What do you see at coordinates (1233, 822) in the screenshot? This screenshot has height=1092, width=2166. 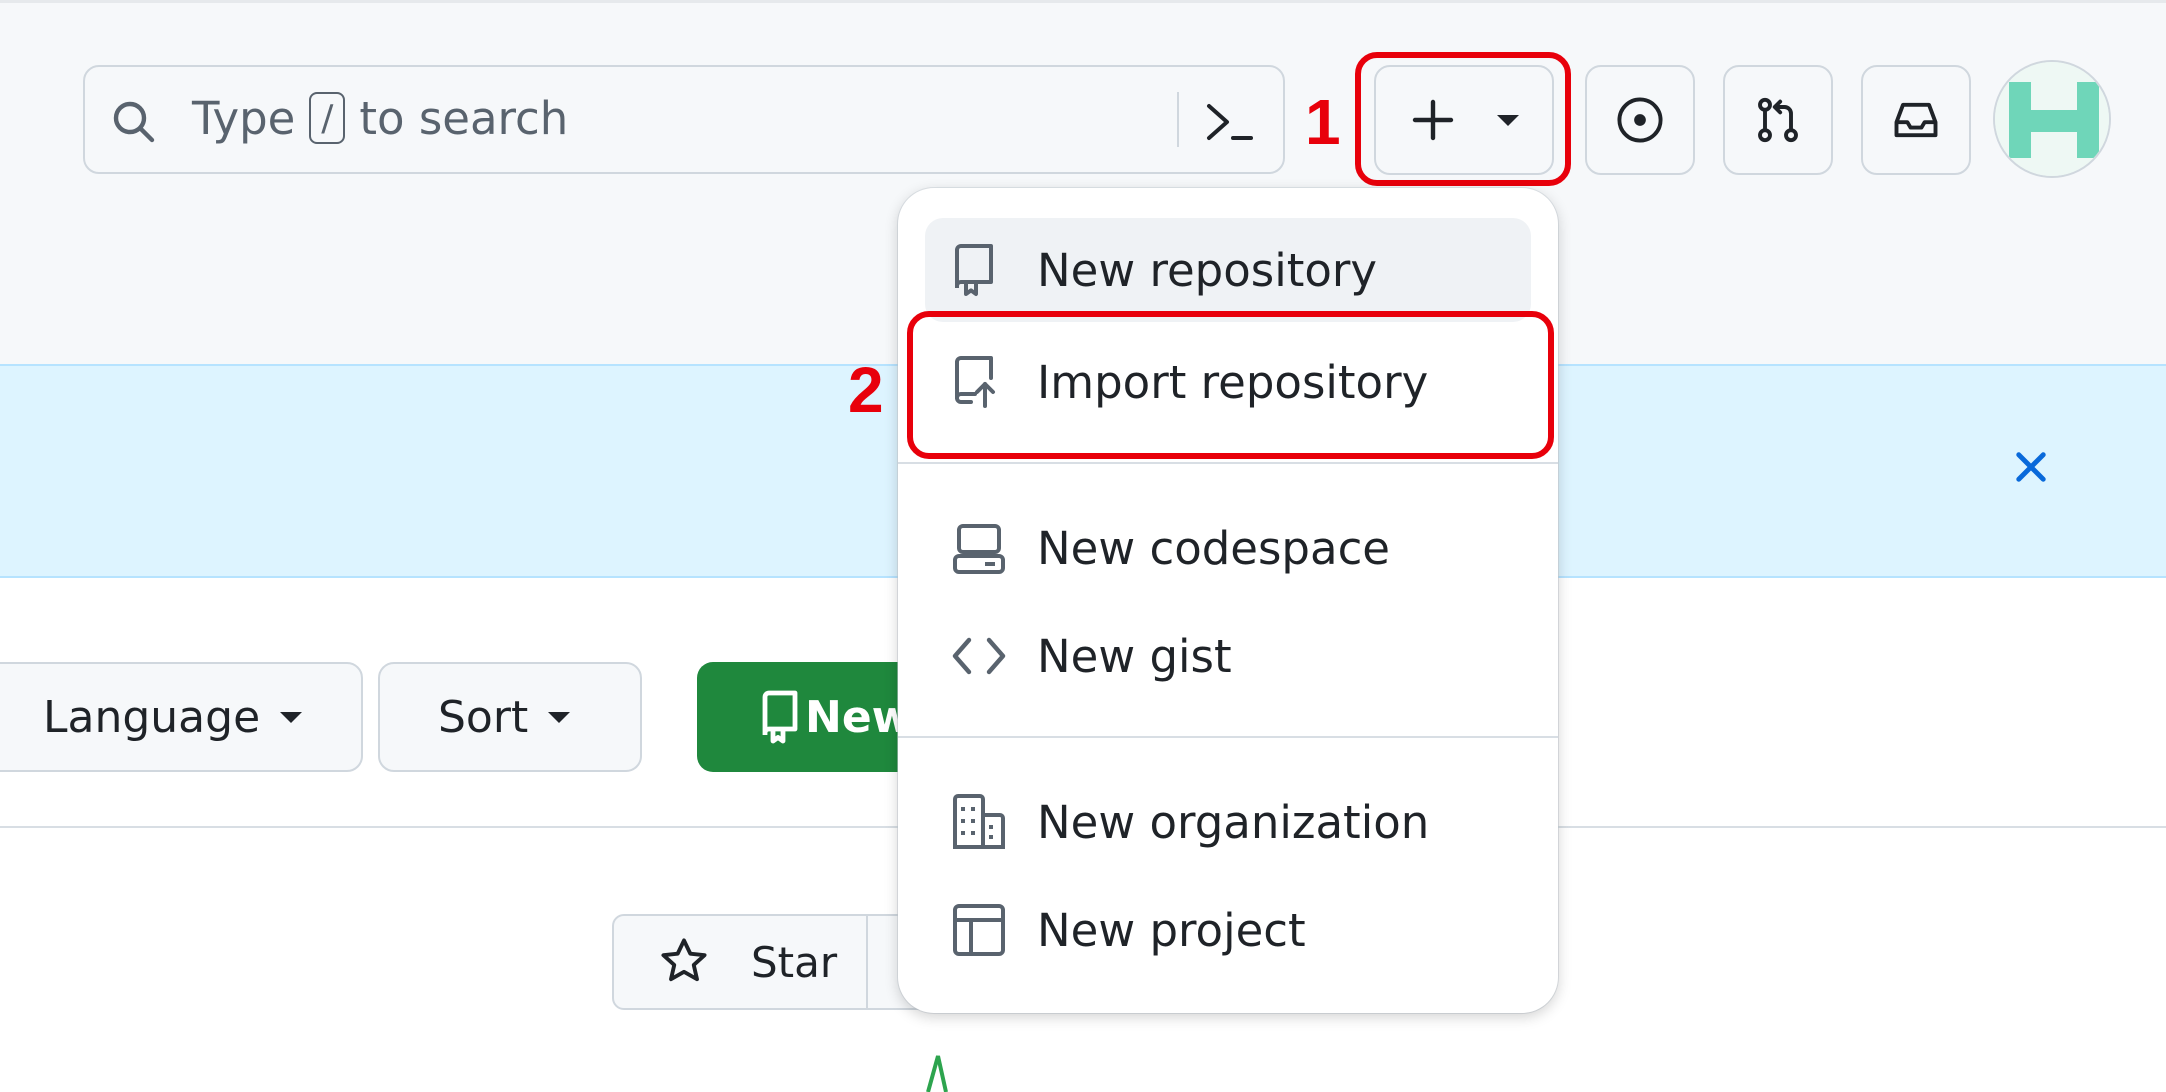 I see `menu-item-label: New organization` at bounding box center [1233, 822].